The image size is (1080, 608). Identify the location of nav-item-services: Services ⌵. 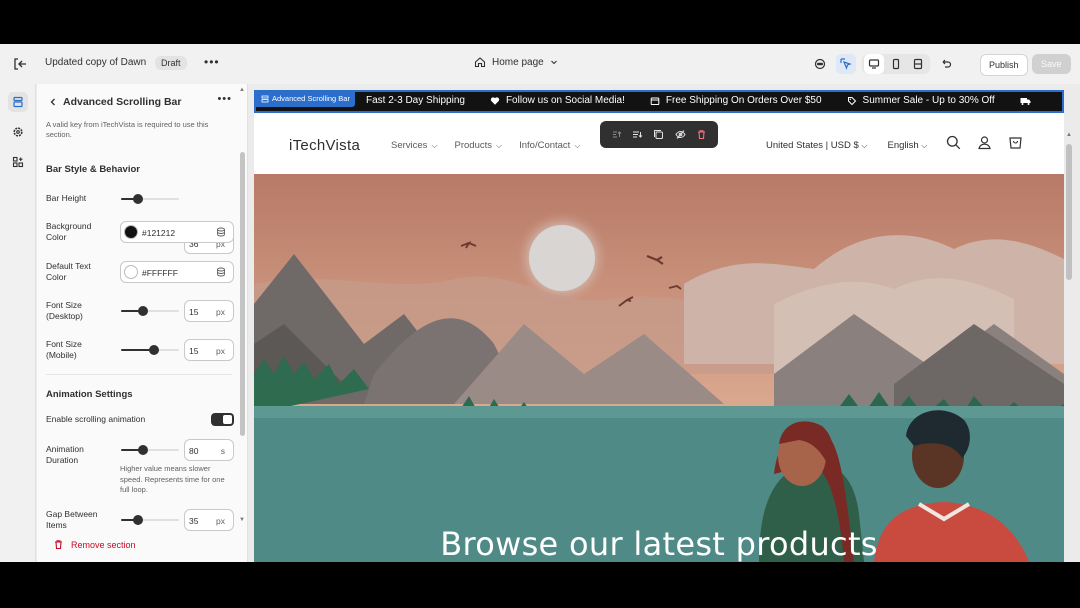
(414, 145).